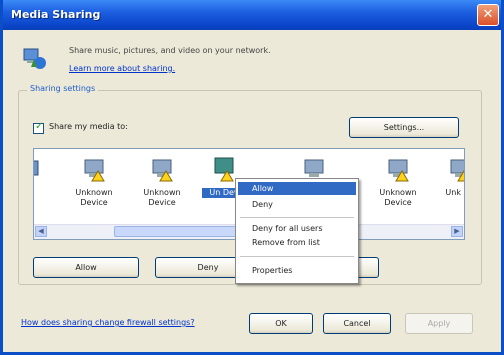  What do you see at coordinates (297, 188) in the screenshot?
I see `menu-item-allow: Allow` at bounding box center [297, 188].